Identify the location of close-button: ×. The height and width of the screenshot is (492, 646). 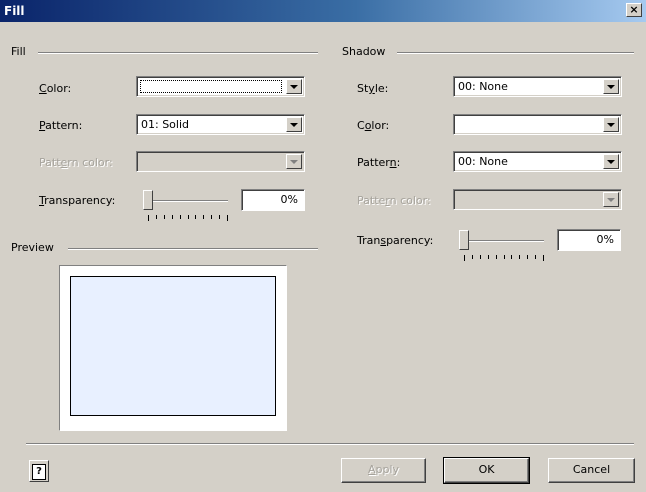
(634, 10).